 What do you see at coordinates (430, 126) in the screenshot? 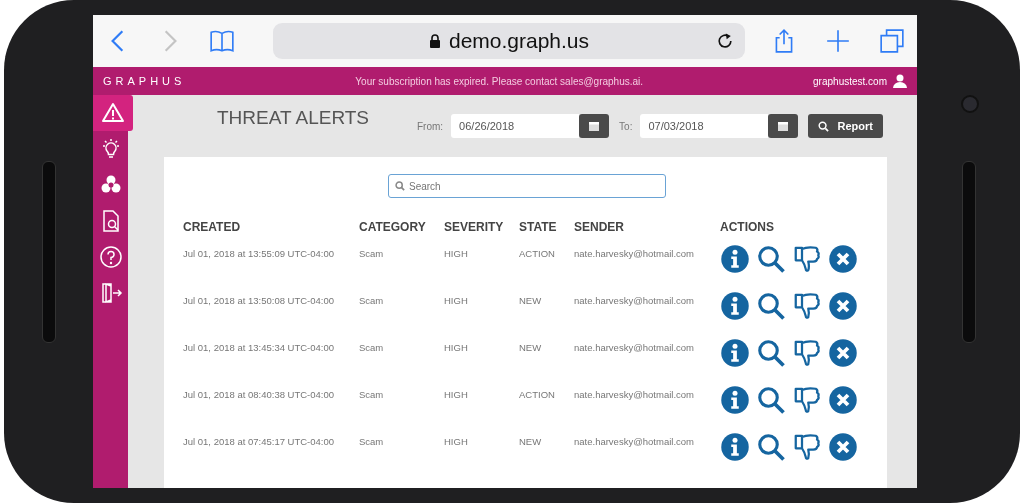
I see `from-label: From:` at bounding box center [430, 126].